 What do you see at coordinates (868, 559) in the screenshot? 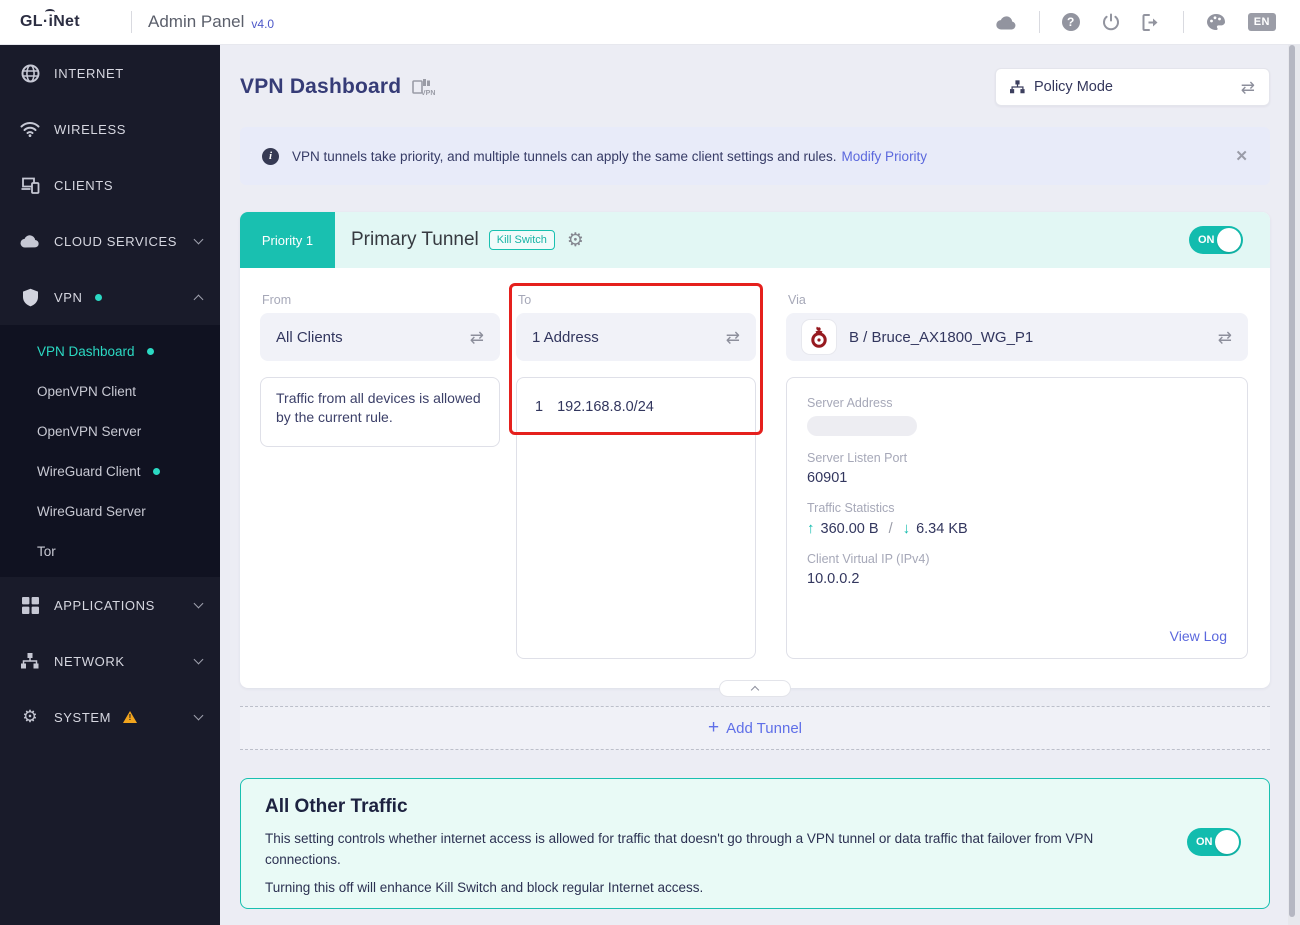
I see `client-ip-label: Client Virtual IP (IPv4)` at bounding box center [868, 559].